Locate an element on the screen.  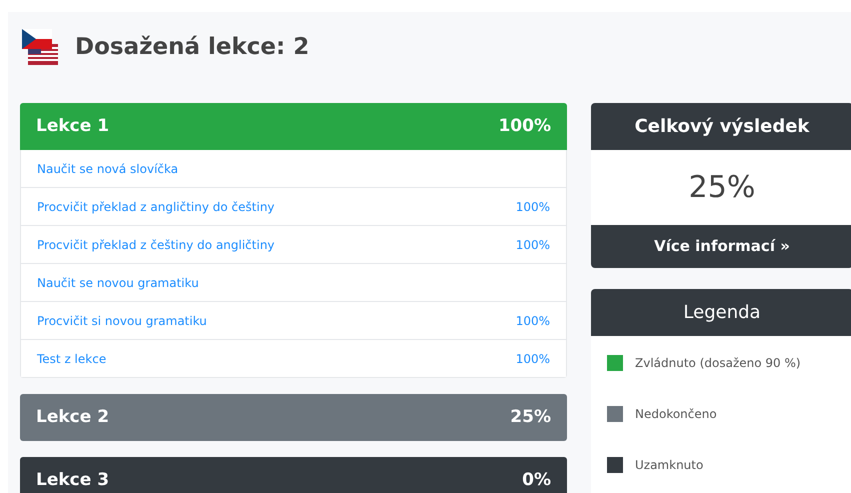
lesson-title: Lekce 2 is located at coordinates (73, 417).